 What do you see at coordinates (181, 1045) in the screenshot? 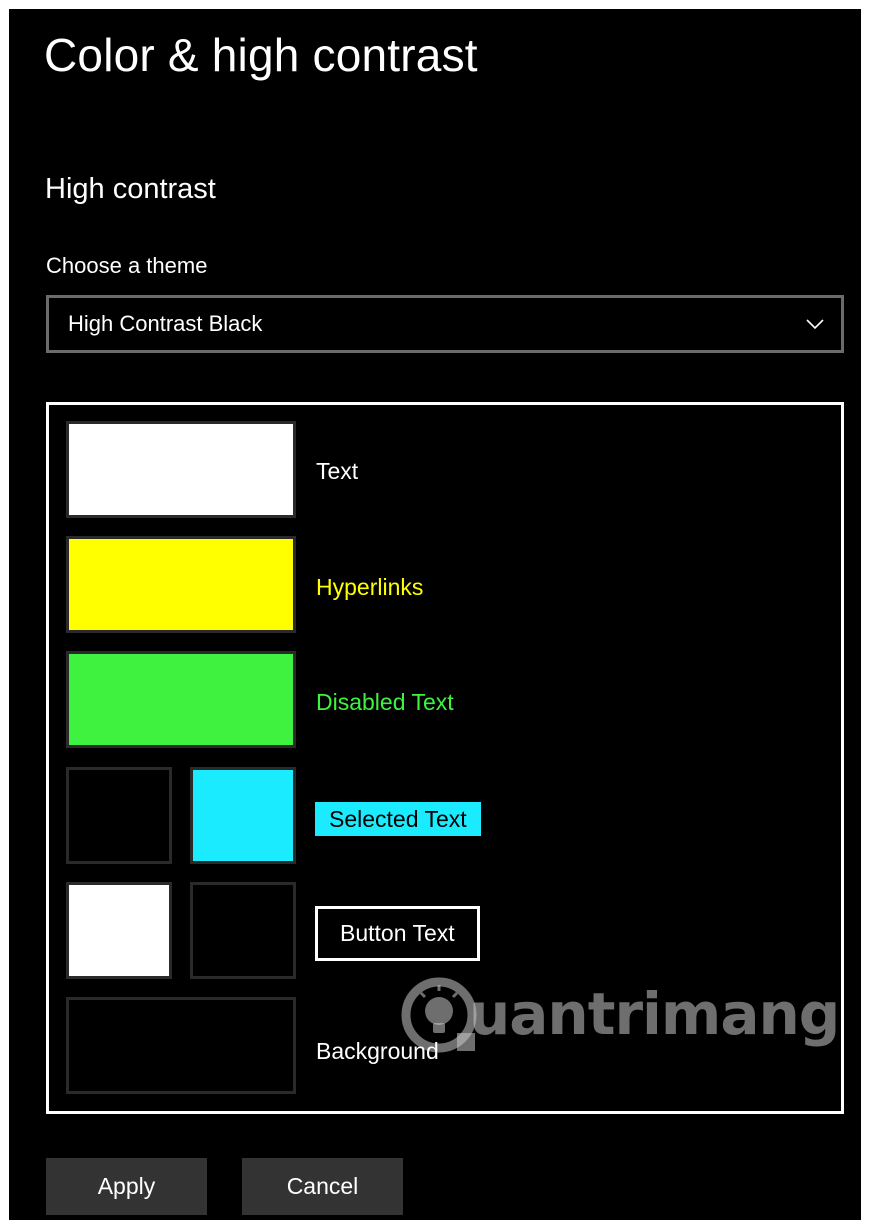
I see `swatch-background-color` at bounding box center [181, 1045].